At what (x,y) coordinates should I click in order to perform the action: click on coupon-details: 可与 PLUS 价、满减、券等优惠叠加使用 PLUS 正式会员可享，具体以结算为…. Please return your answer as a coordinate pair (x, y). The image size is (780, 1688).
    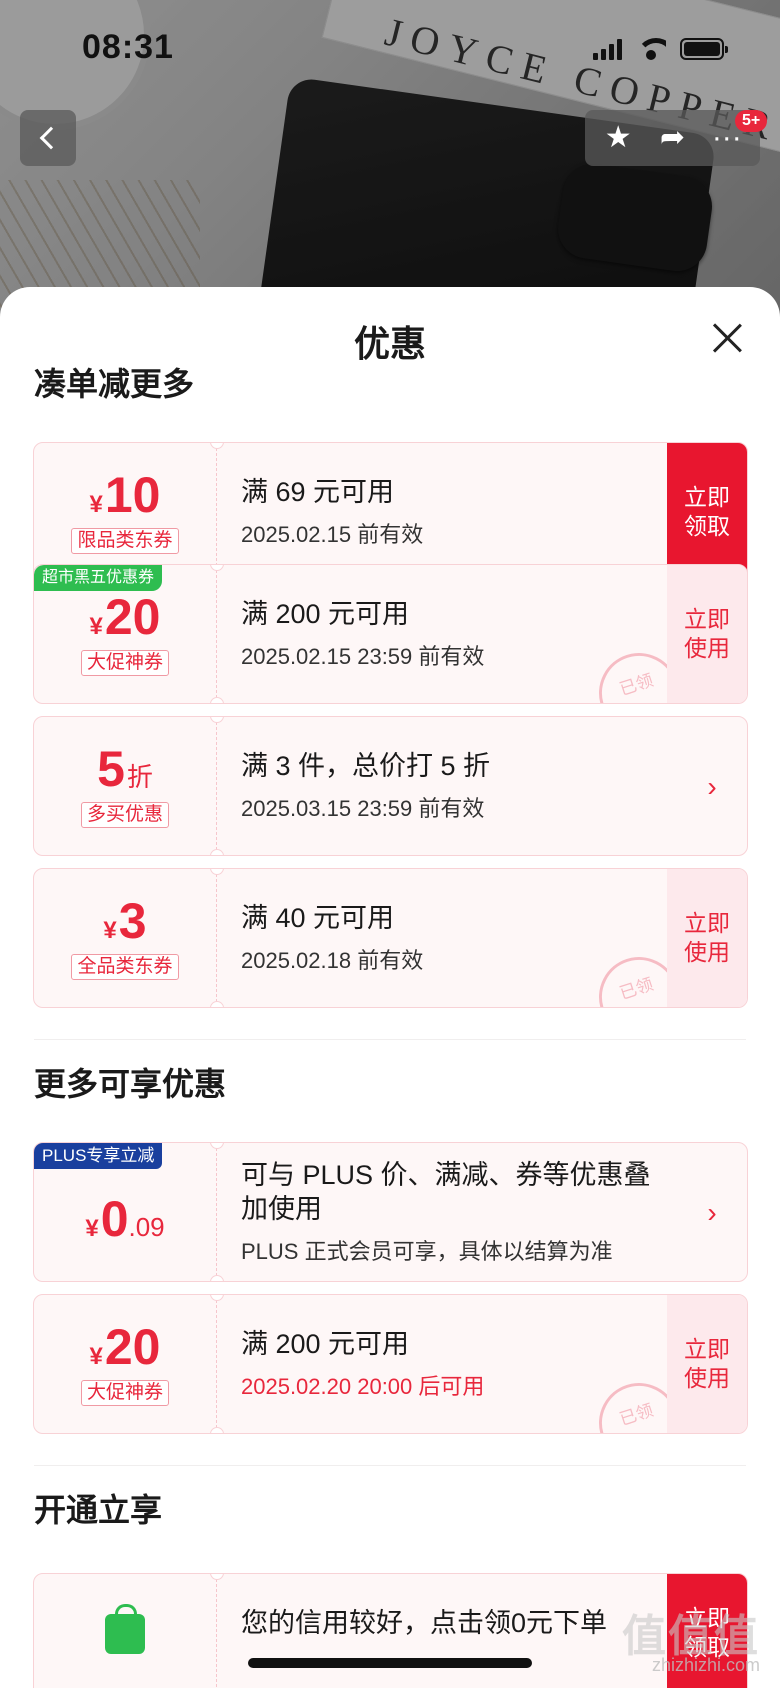
    Looking at the image, I should click on (449, 1212).